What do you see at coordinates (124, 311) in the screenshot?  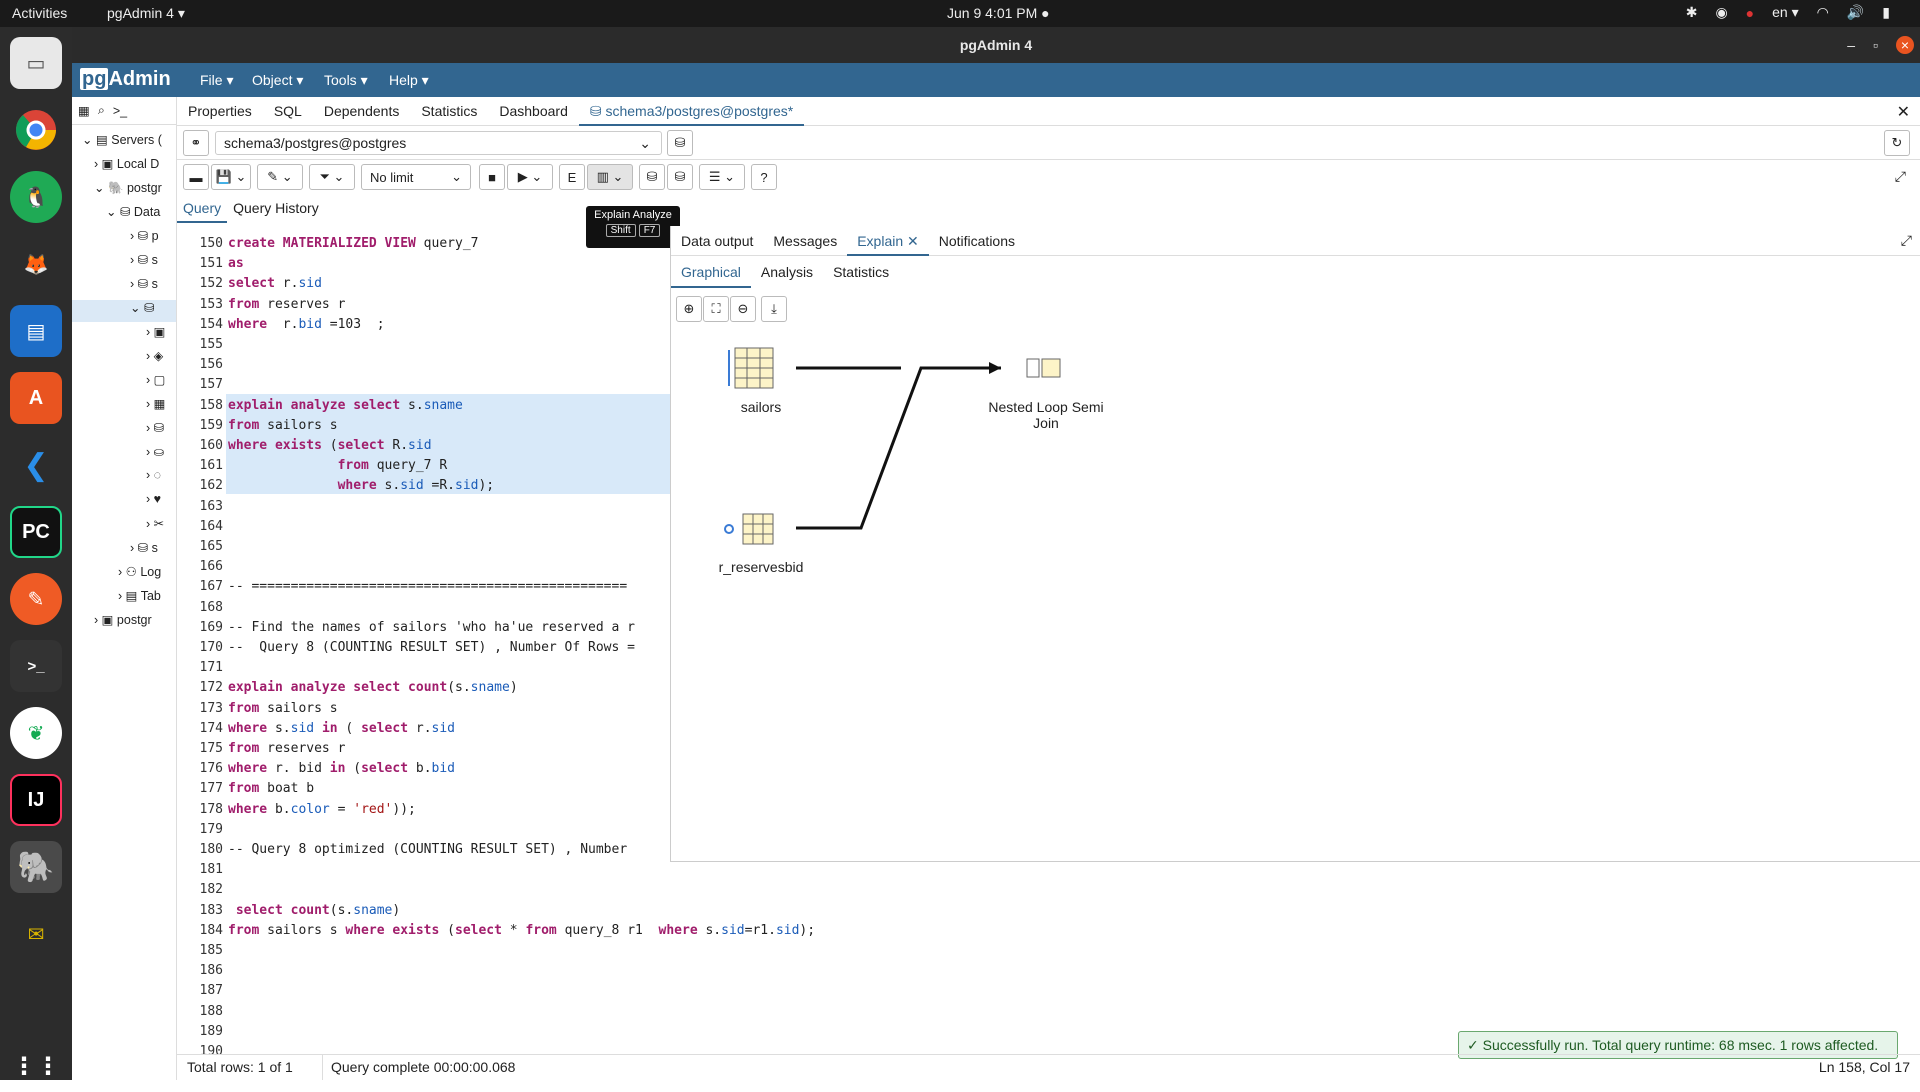 I see `tree-item-selected-db: ⌄ ⛁` at bounding box center [124, 311].